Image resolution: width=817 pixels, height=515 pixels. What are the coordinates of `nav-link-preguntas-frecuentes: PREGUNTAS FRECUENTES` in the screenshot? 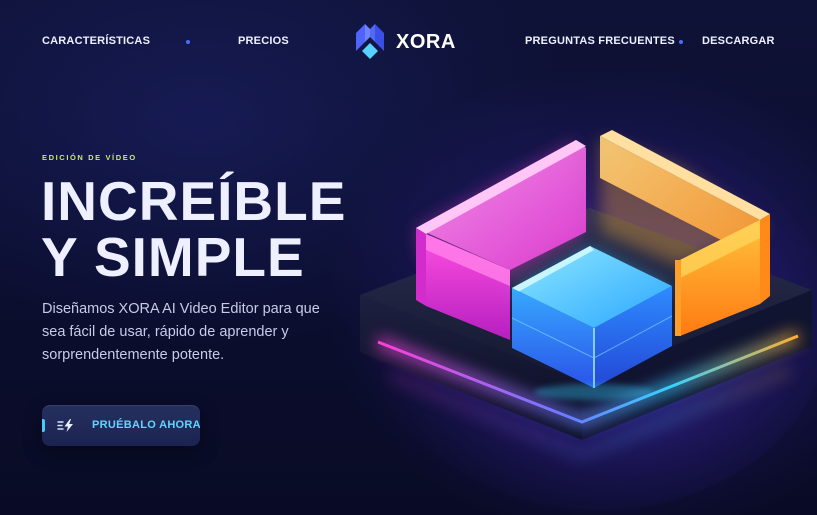 It's located at (600, 41).